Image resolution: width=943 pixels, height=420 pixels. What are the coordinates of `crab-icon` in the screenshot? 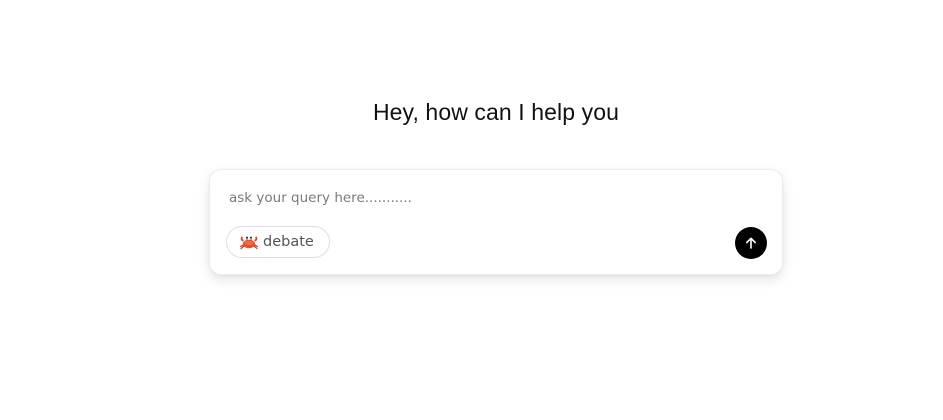 It's located at (249, 242).